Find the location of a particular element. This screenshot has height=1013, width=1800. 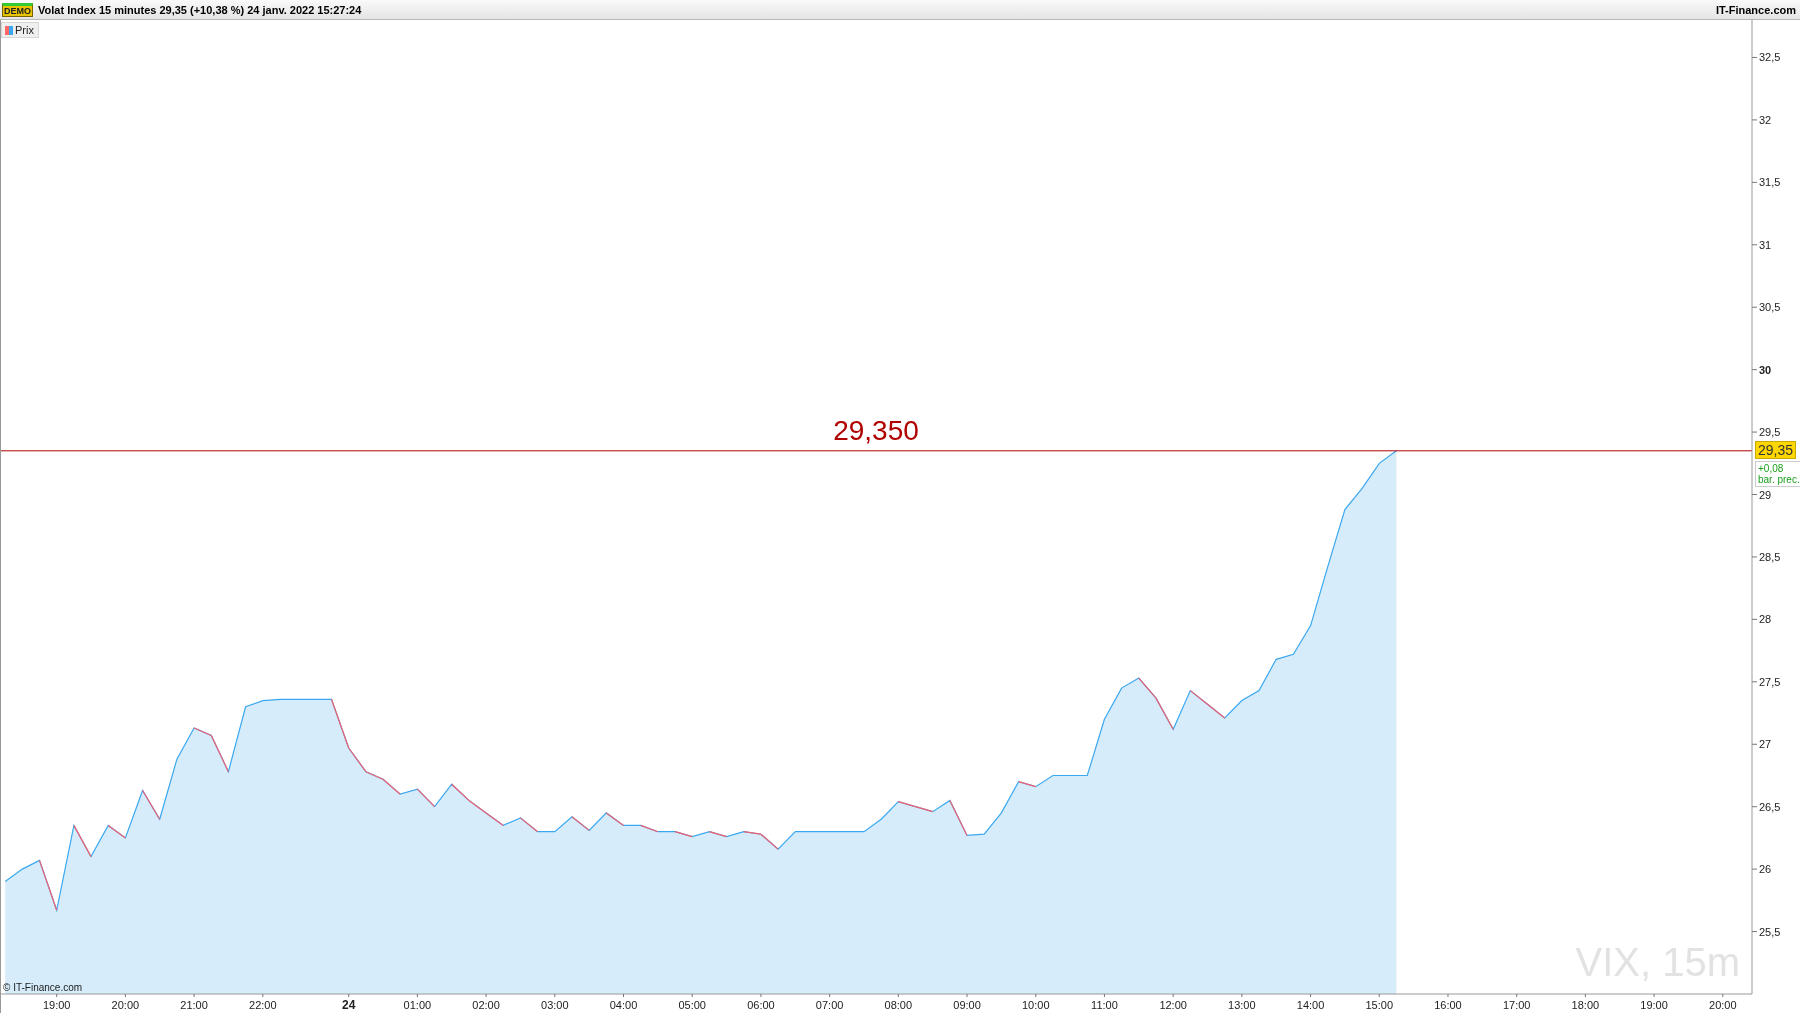

x-tick-label: 15:00 is located at coordinates (1379, 1005).